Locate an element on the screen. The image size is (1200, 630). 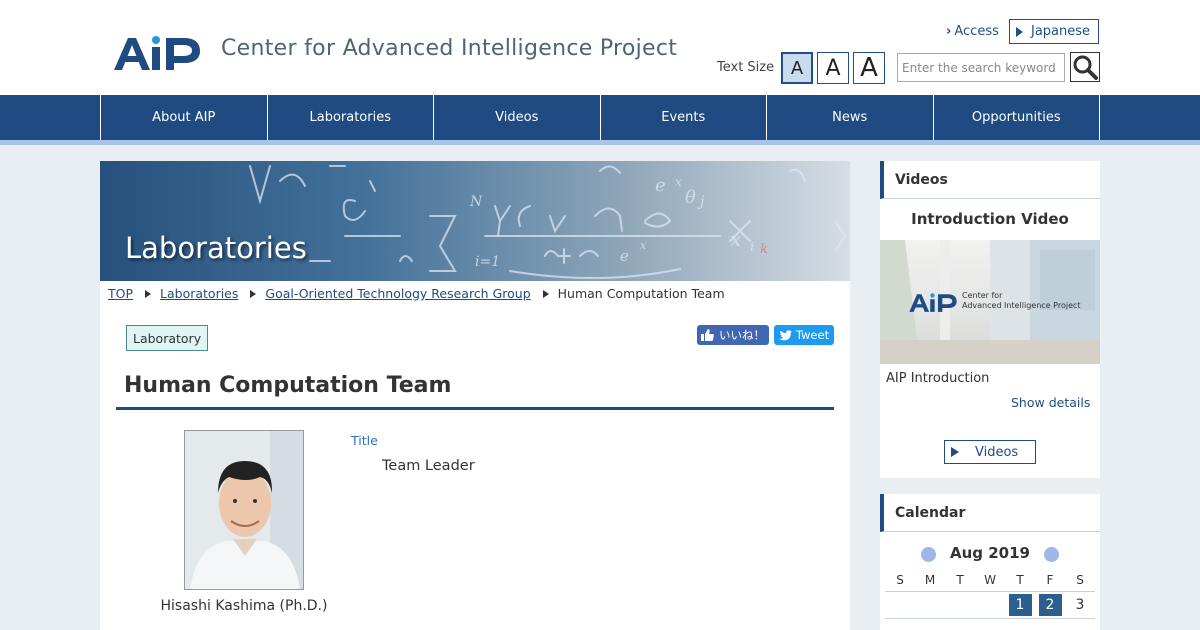
nav-item-news: News is located at coordinates (849, 117).